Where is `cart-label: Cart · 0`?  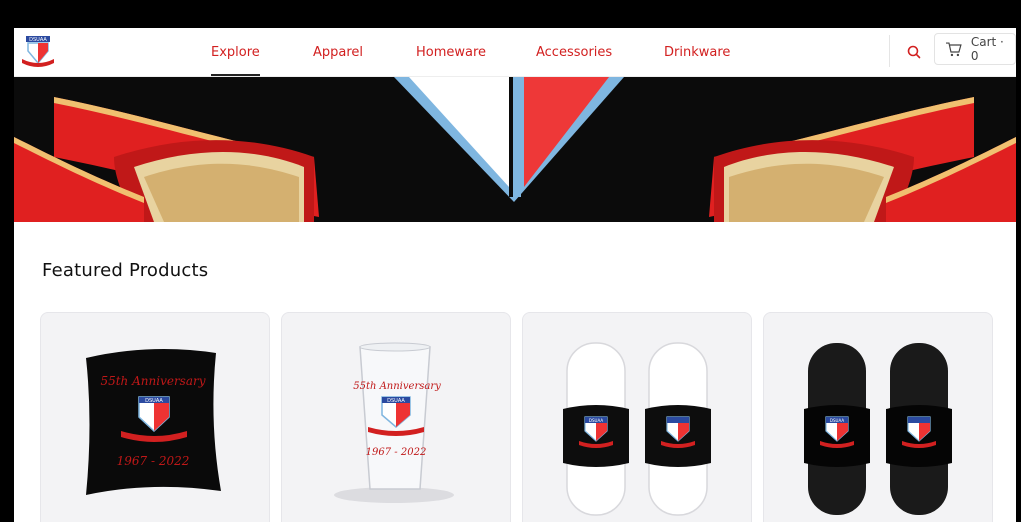
cart-label: Cart · 0 is located at coordinates (987, 49).